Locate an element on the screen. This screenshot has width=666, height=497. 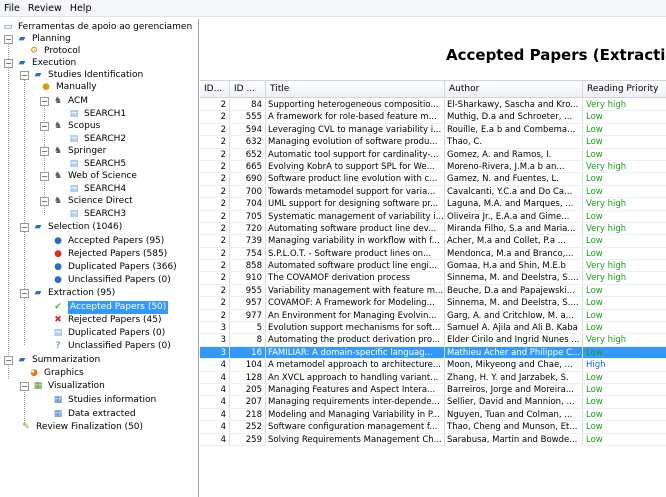
tree-item: ✔ Accepted Papers (50) is located at coordinates (110, 307).